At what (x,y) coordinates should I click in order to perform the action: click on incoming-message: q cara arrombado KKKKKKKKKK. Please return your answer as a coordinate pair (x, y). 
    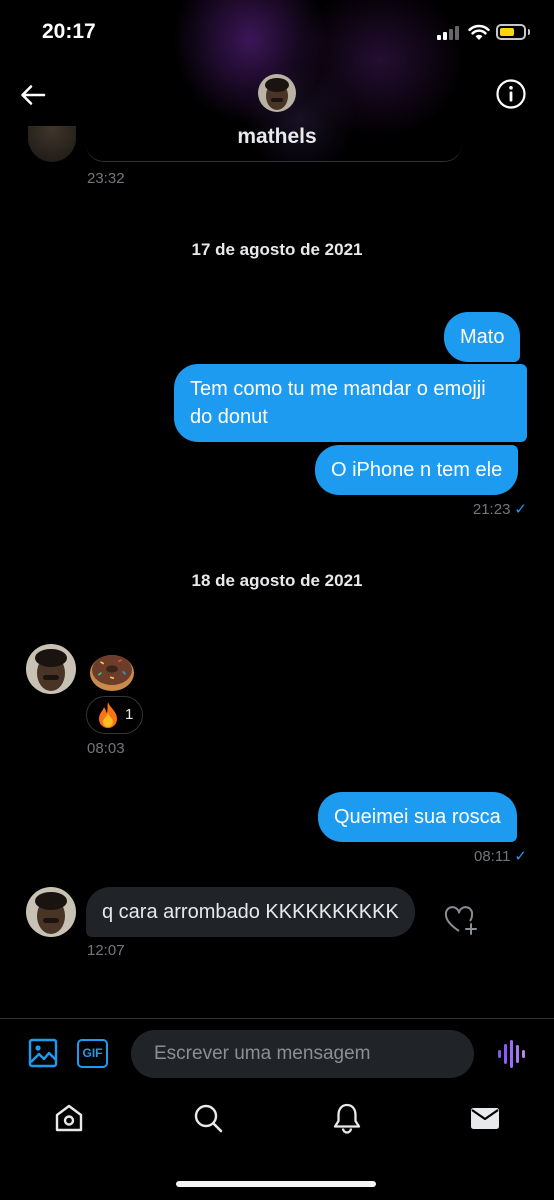
    Looking at the image, I should click on (250, 912).